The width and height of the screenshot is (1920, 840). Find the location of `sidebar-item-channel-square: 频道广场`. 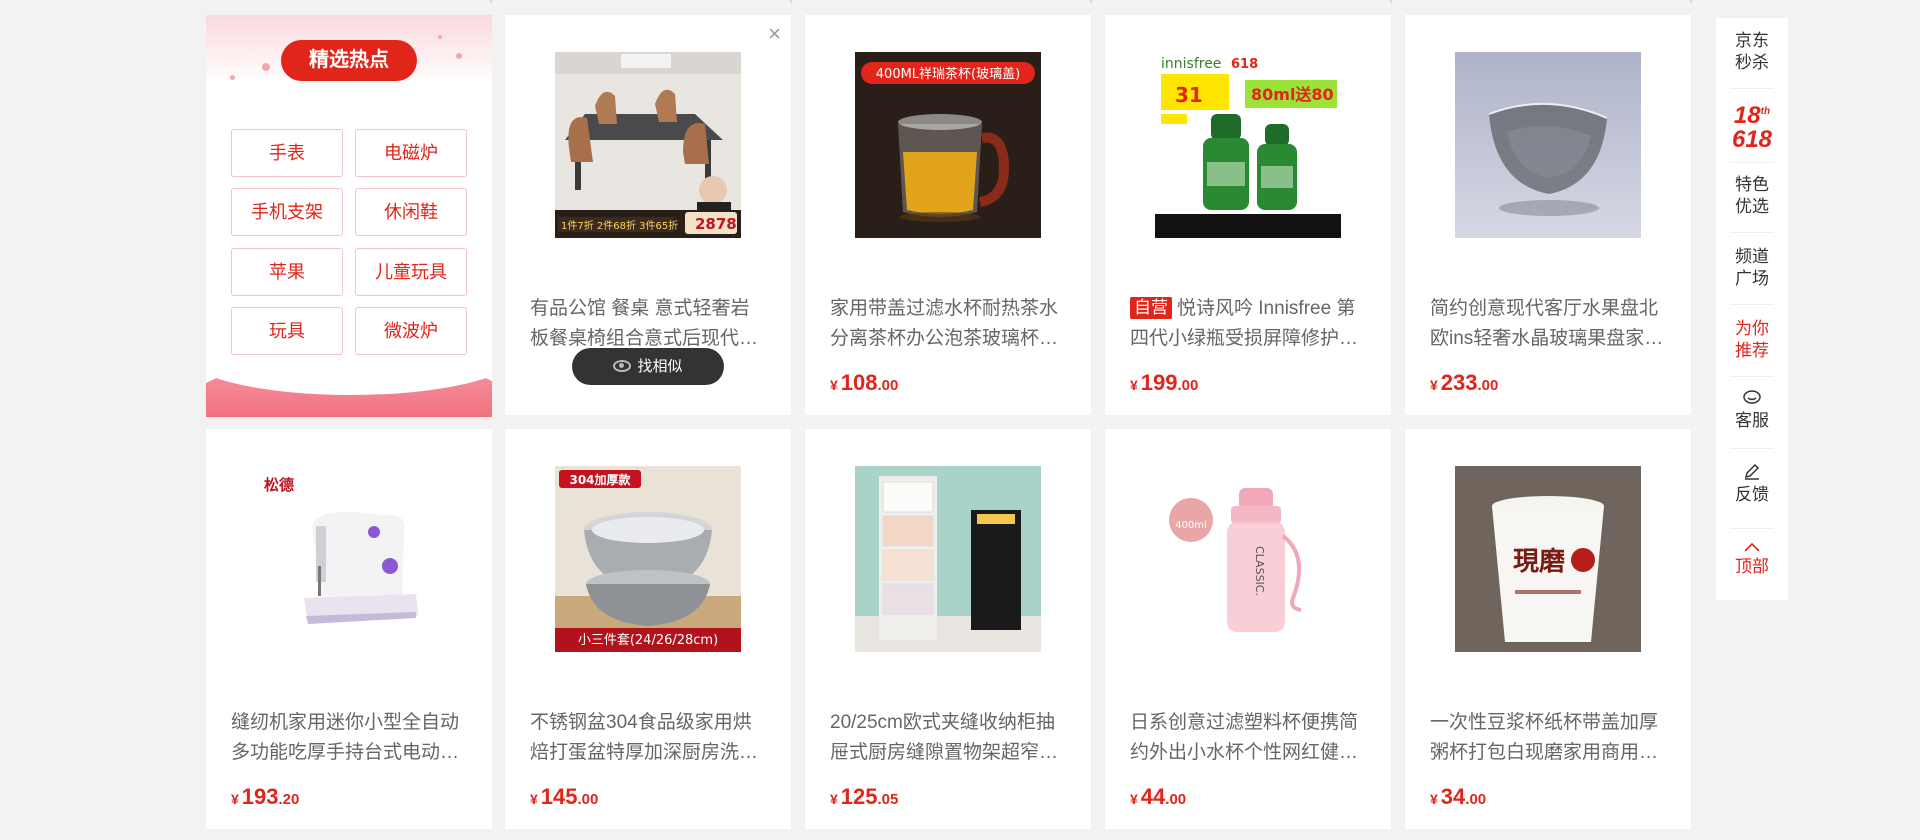

sidebar-item-channel-square: 频道广场 is located at coordinates (1752, 268).